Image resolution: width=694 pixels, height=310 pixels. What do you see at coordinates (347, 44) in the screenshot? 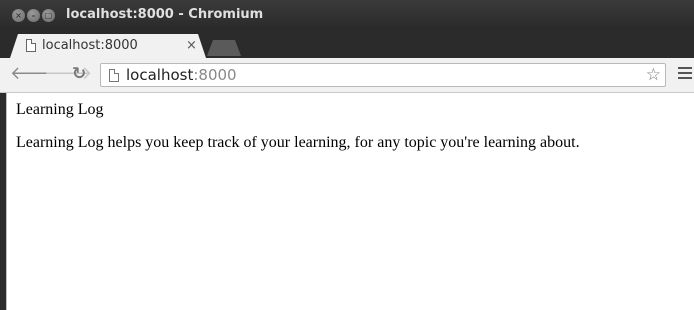
I see `tab-strip: localhost:8000 ×` at bounding box center [347, 44].